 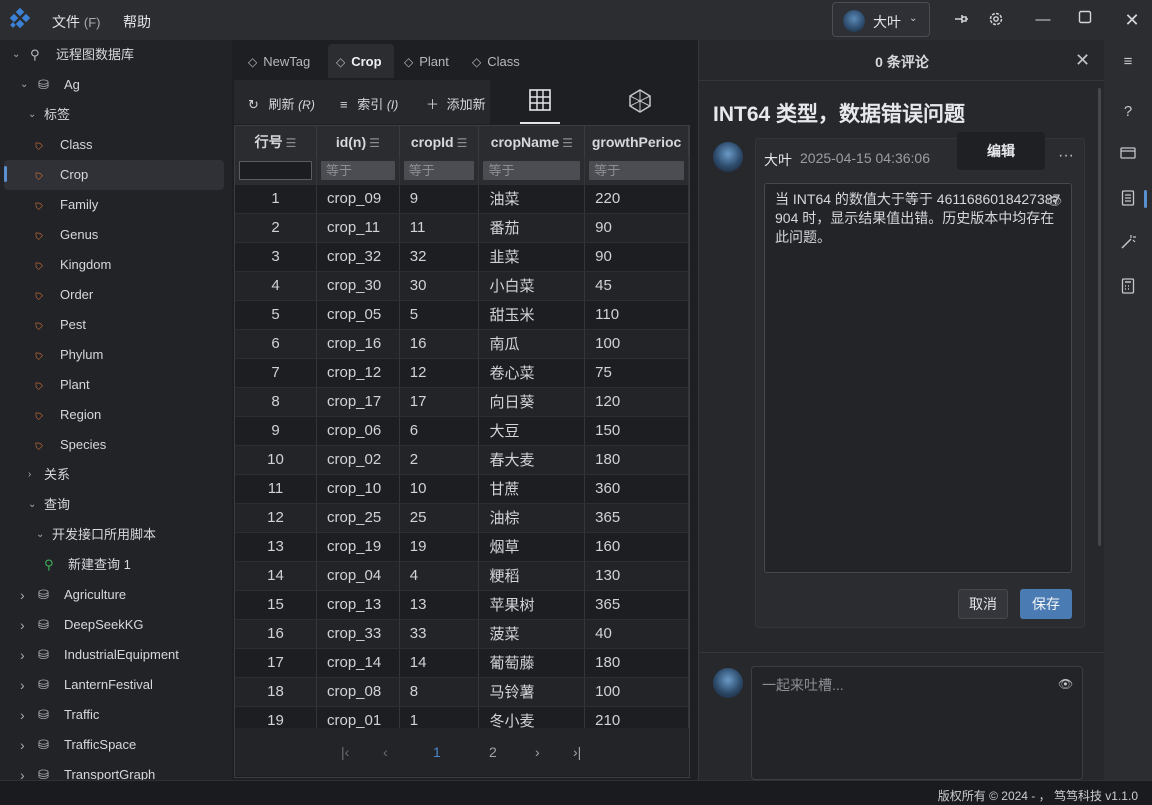 What do you see at coordinates (116, 770) in the screenshot?
I see `sidebar-item-transportgraph: › ⛁ TransportGraph` at bounding box center [116, 770].